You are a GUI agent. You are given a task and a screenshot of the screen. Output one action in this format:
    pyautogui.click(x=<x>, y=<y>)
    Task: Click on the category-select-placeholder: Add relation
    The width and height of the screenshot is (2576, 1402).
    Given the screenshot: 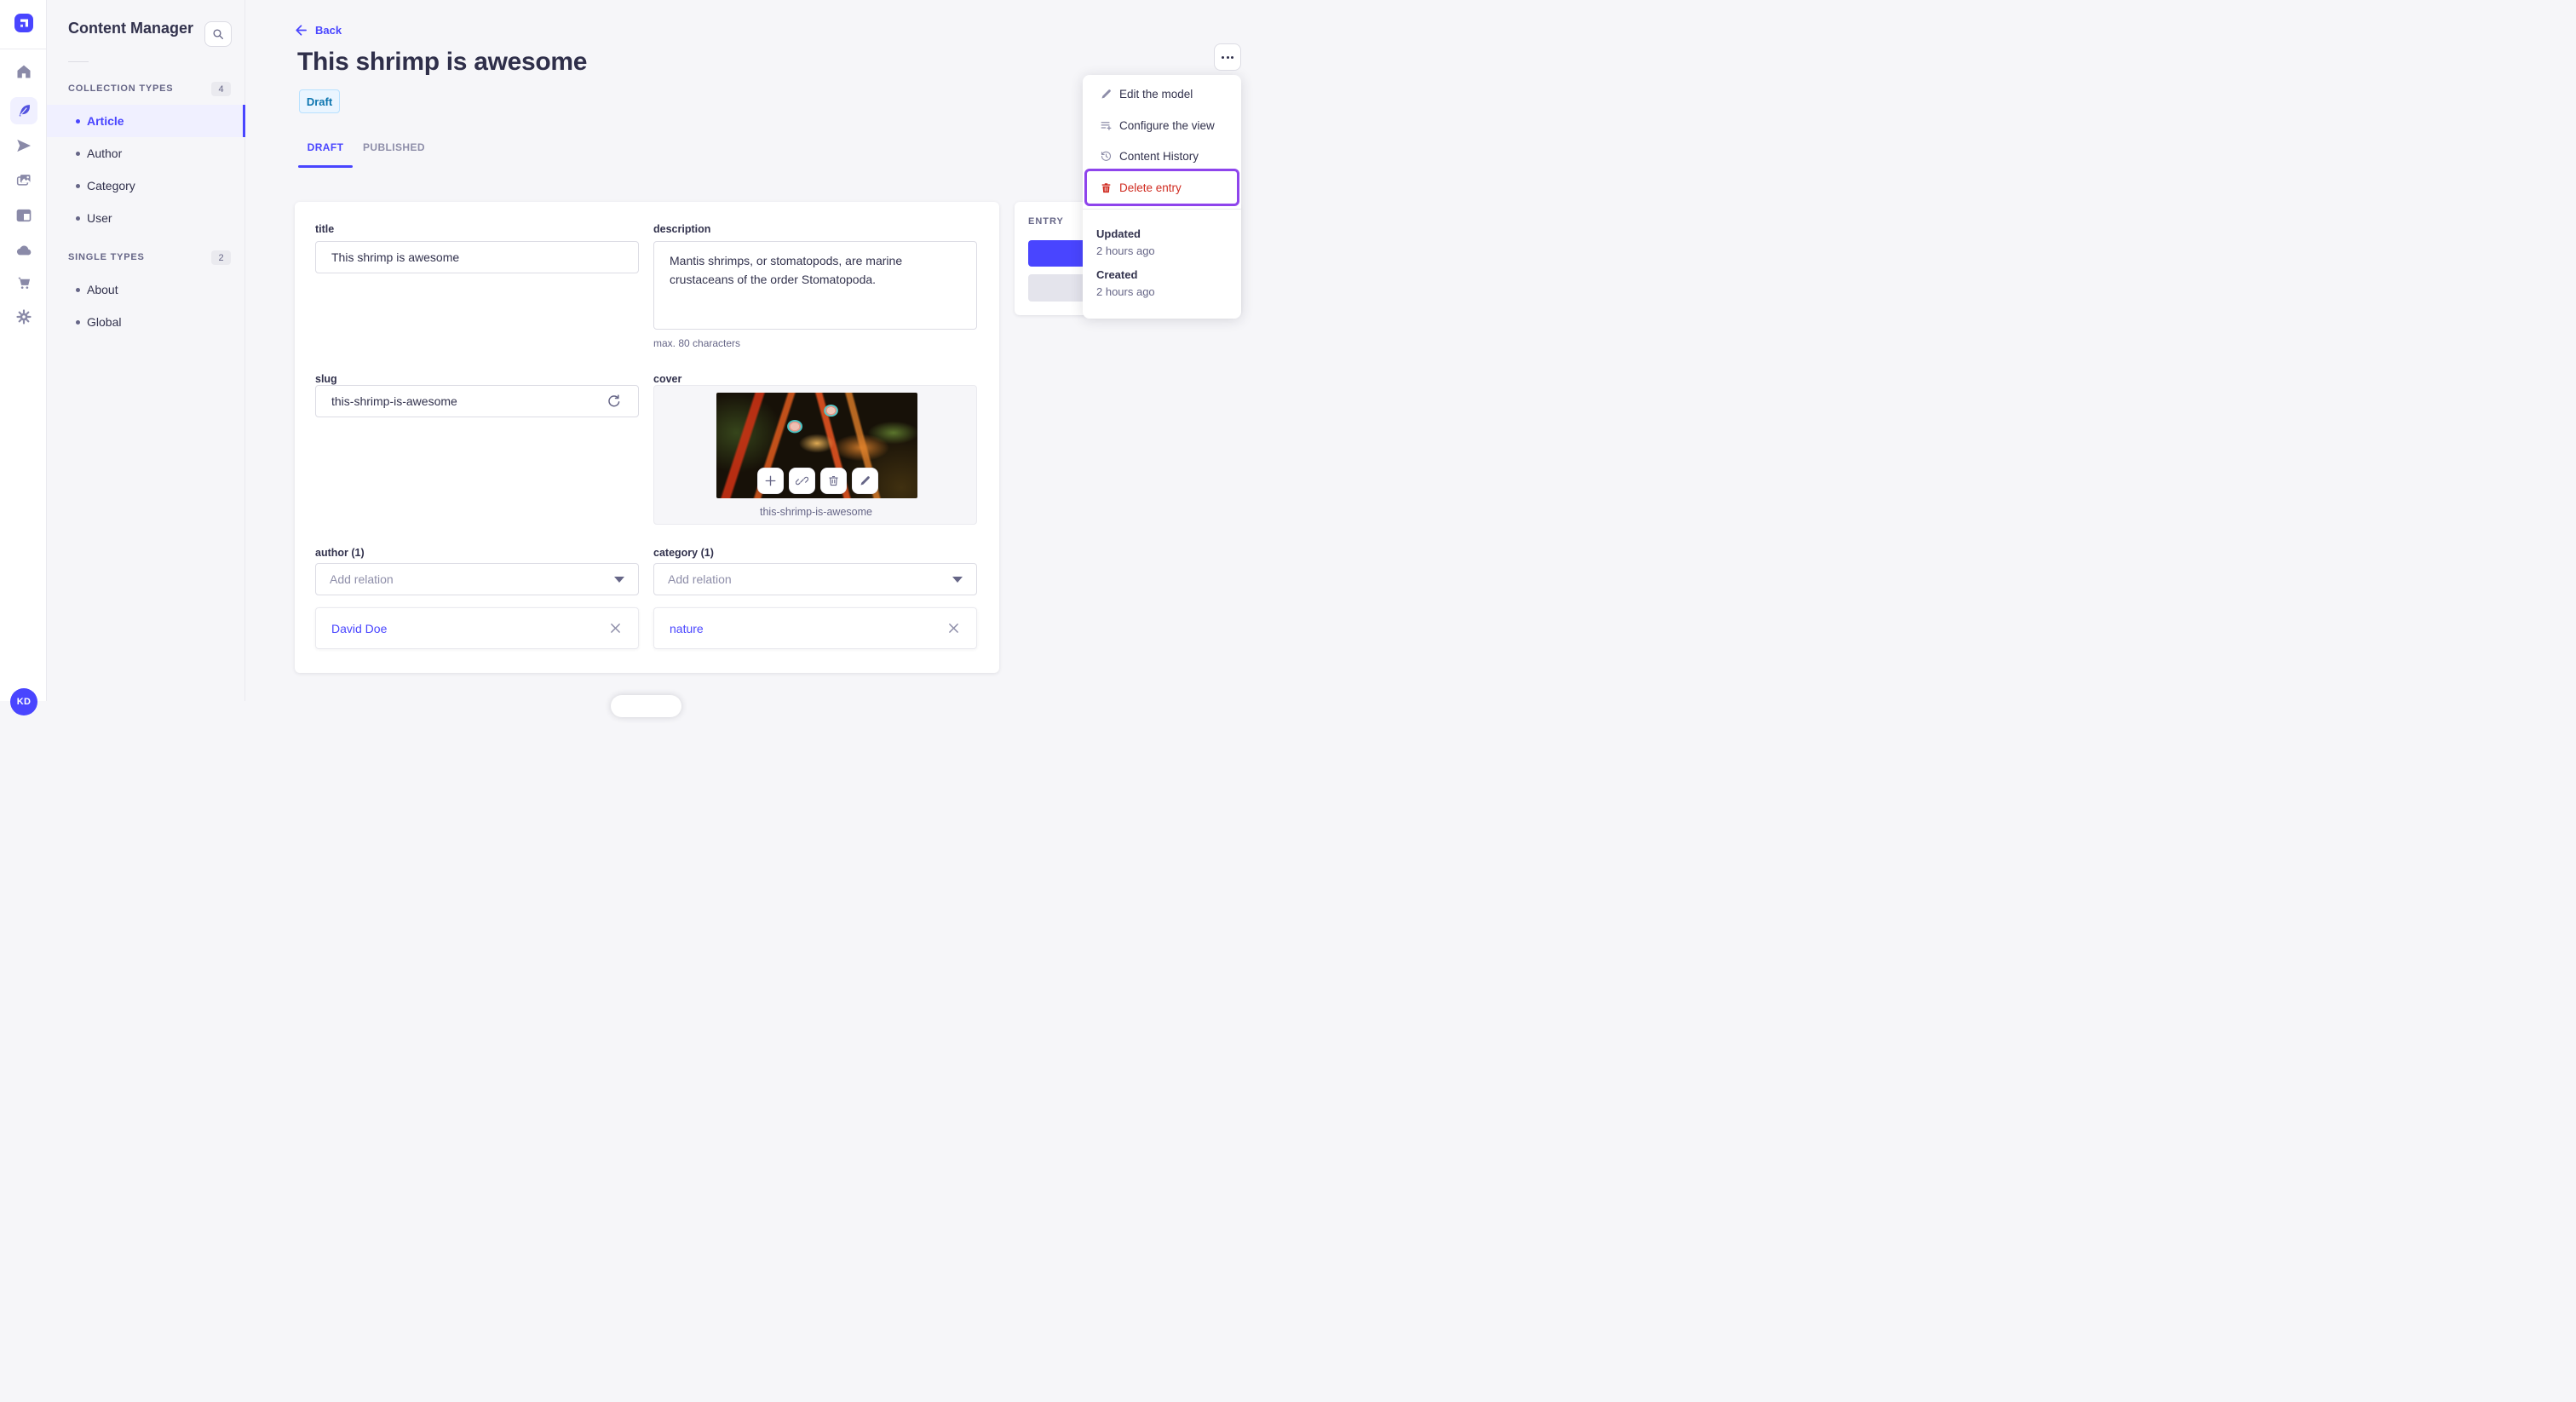 What is the action you would take?
    pyautogui.click(x=700, y=579)
    